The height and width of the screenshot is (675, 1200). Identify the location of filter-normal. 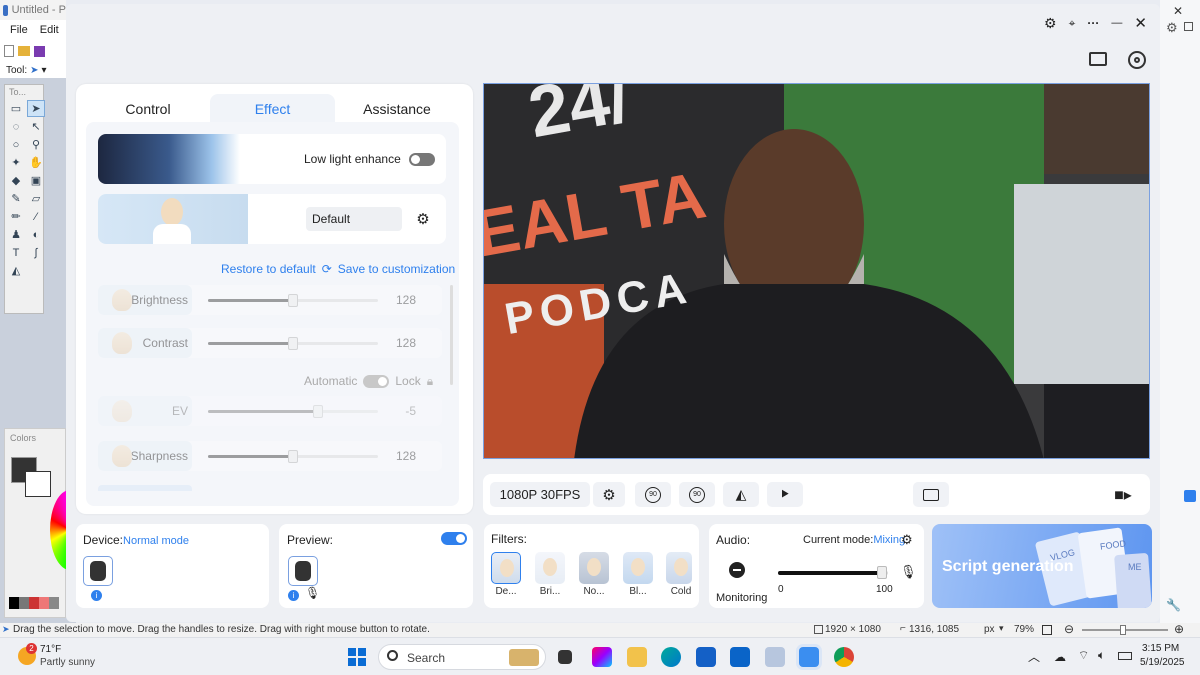
(594, 568).